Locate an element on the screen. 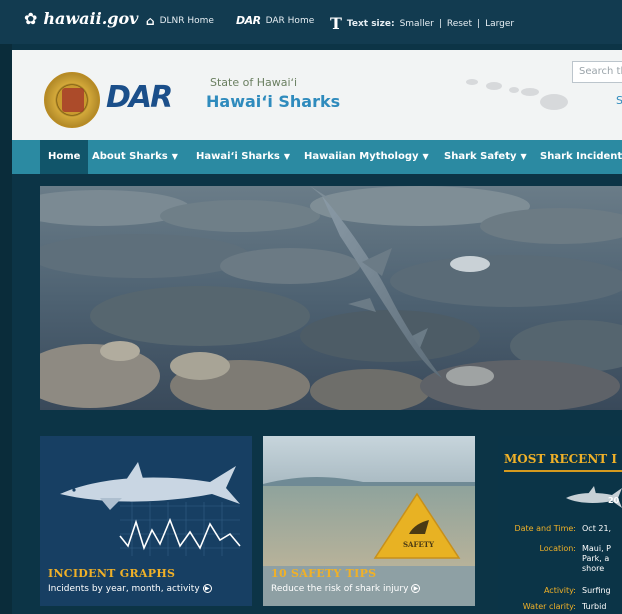 This screenshot has height=614, width=622. shark-graph-illustration is located at coordinates (146, 501).